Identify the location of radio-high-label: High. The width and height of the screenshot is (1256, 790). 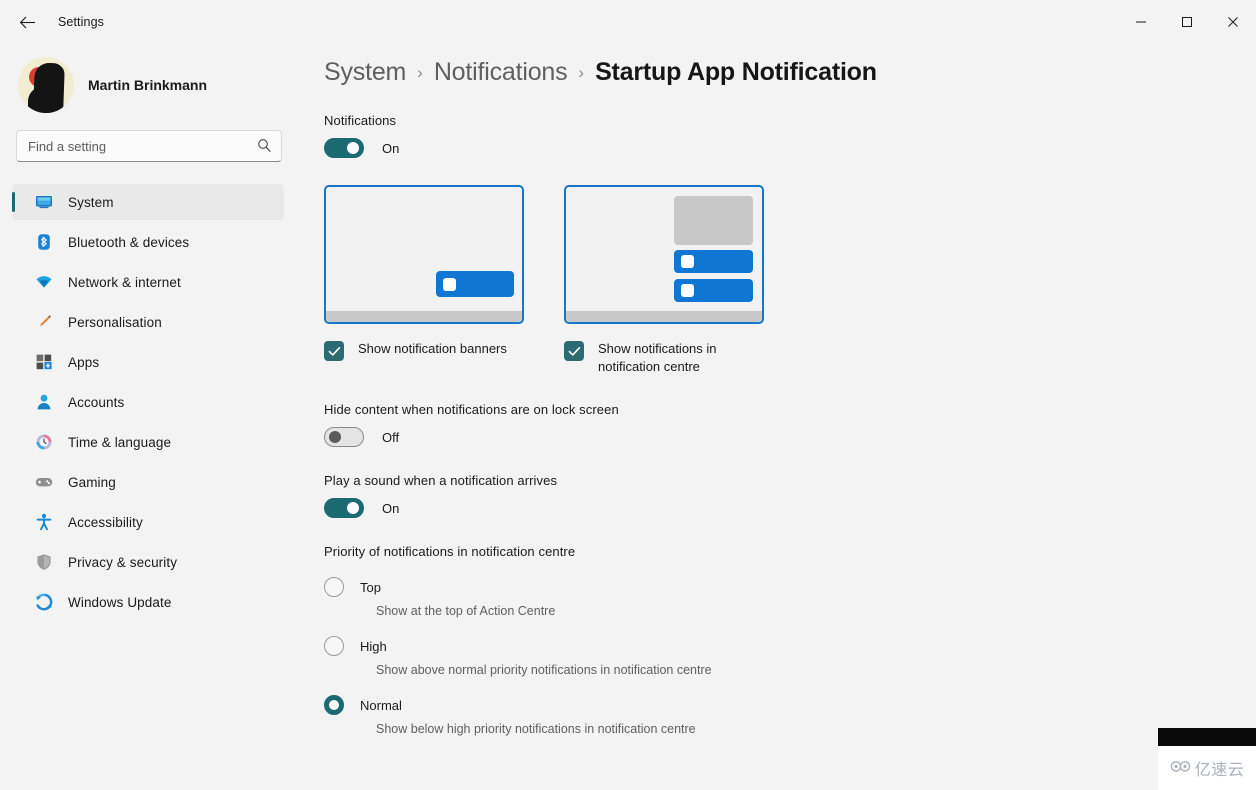
(373, 646).